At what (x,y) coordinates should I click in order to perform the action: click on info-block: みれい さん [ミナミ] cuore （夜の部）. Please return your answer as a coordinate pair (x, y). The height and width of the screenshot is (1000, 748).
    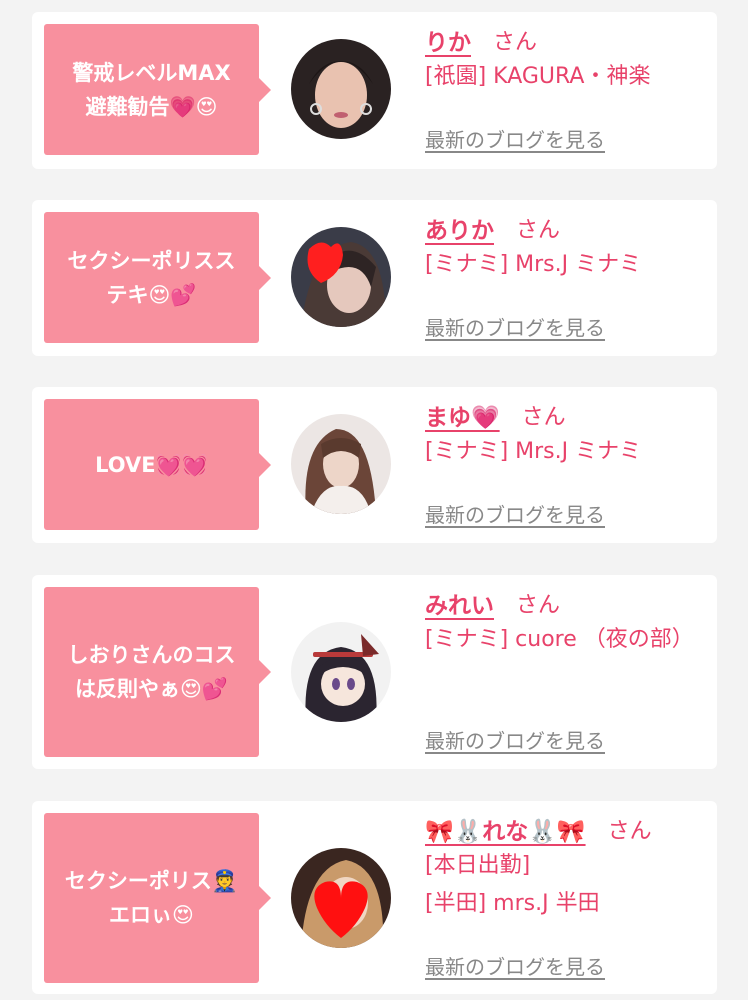
    Looking at the image, I should click on (566, 622).